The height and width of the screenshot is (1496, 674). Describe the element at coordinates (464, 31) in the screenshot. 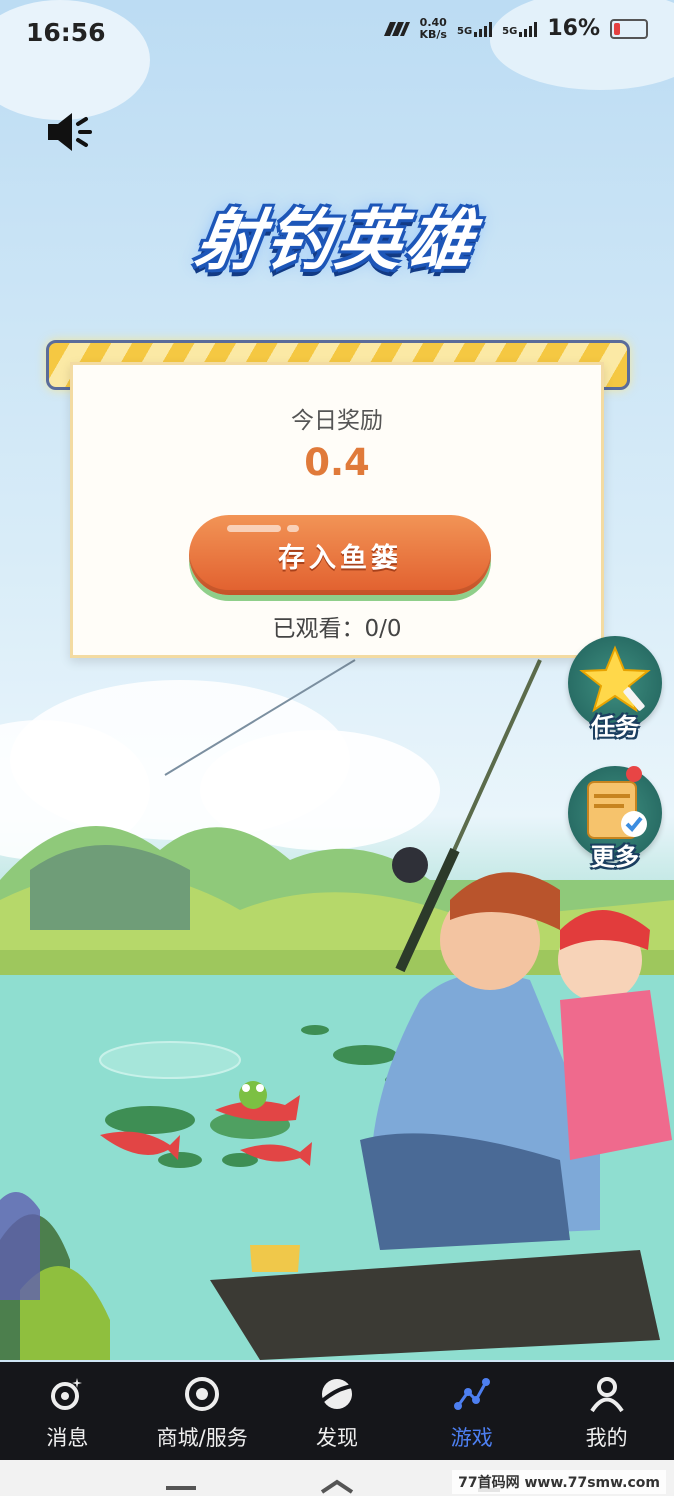

I see `network-type-1: 5G` at that location.